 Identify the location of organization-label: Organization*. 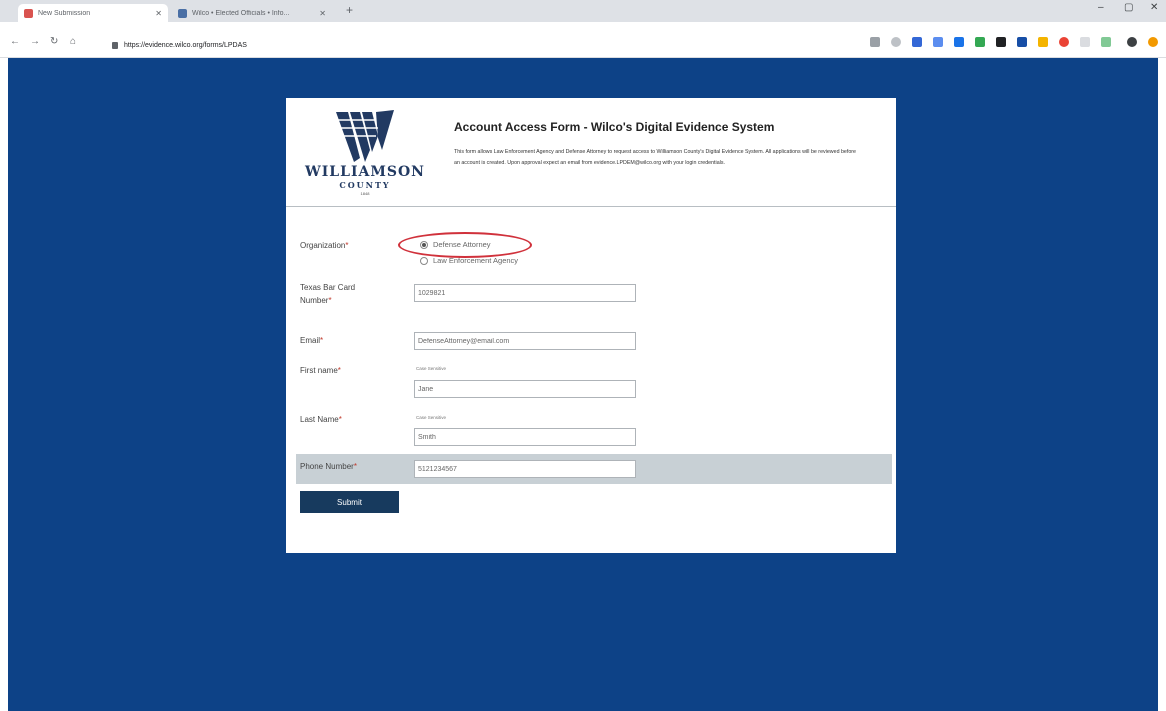
(324, 245).